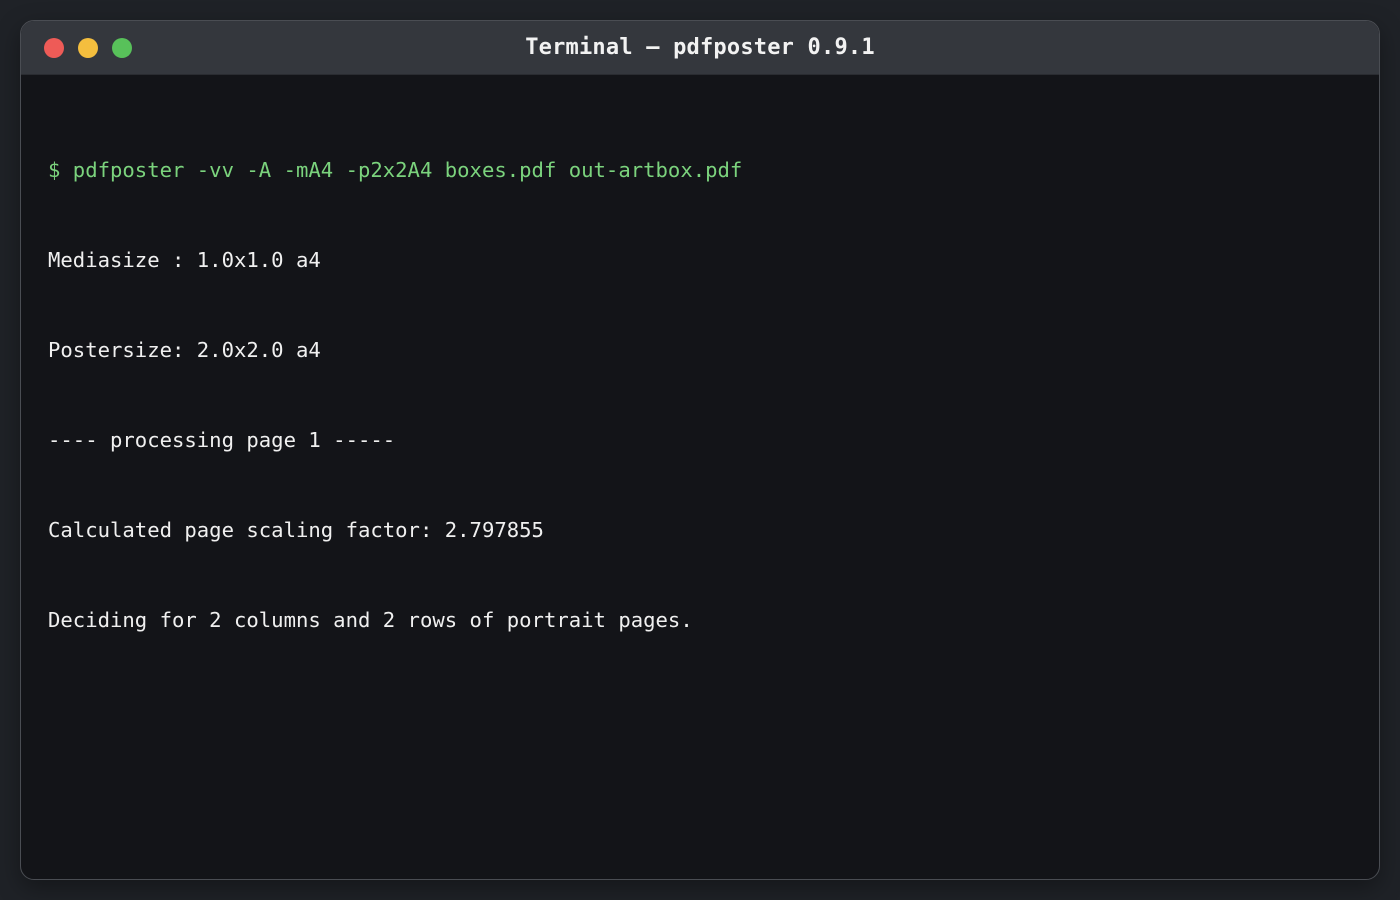 The width and height of the screenshot is (1400, 900). Describe the element at coordinates (184, 260) in the screenshot. I see `output-line-mediasize: Mediasize : 1.0x1.0 a4` at that location.